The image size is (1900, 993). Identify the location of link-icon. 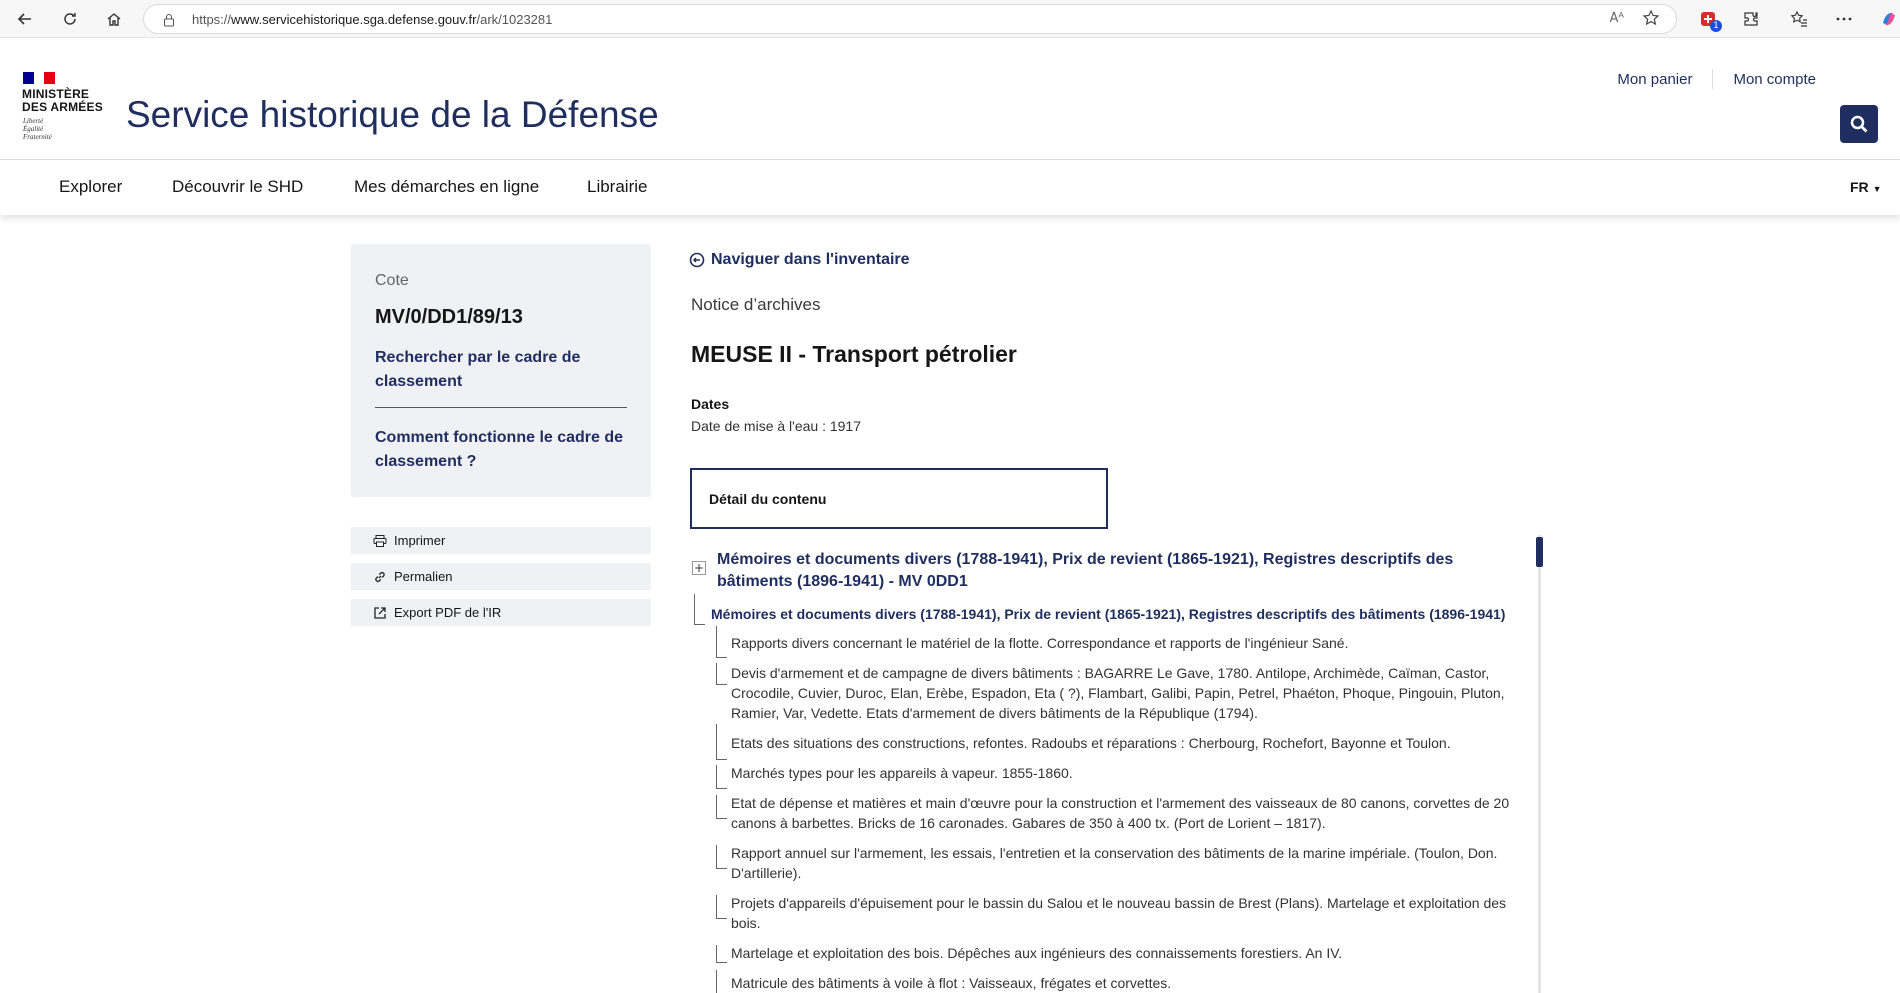
(380, 576).